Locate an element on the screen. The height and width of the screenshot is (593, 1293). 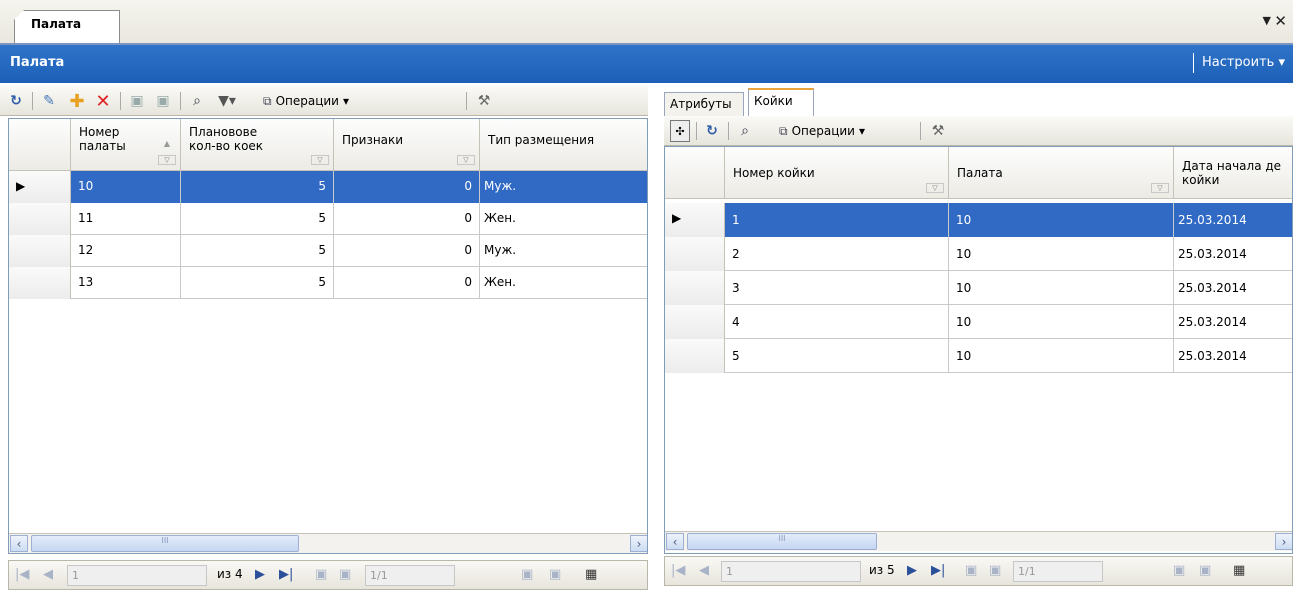
document-tabstrip is located at coordinates (646, 22).